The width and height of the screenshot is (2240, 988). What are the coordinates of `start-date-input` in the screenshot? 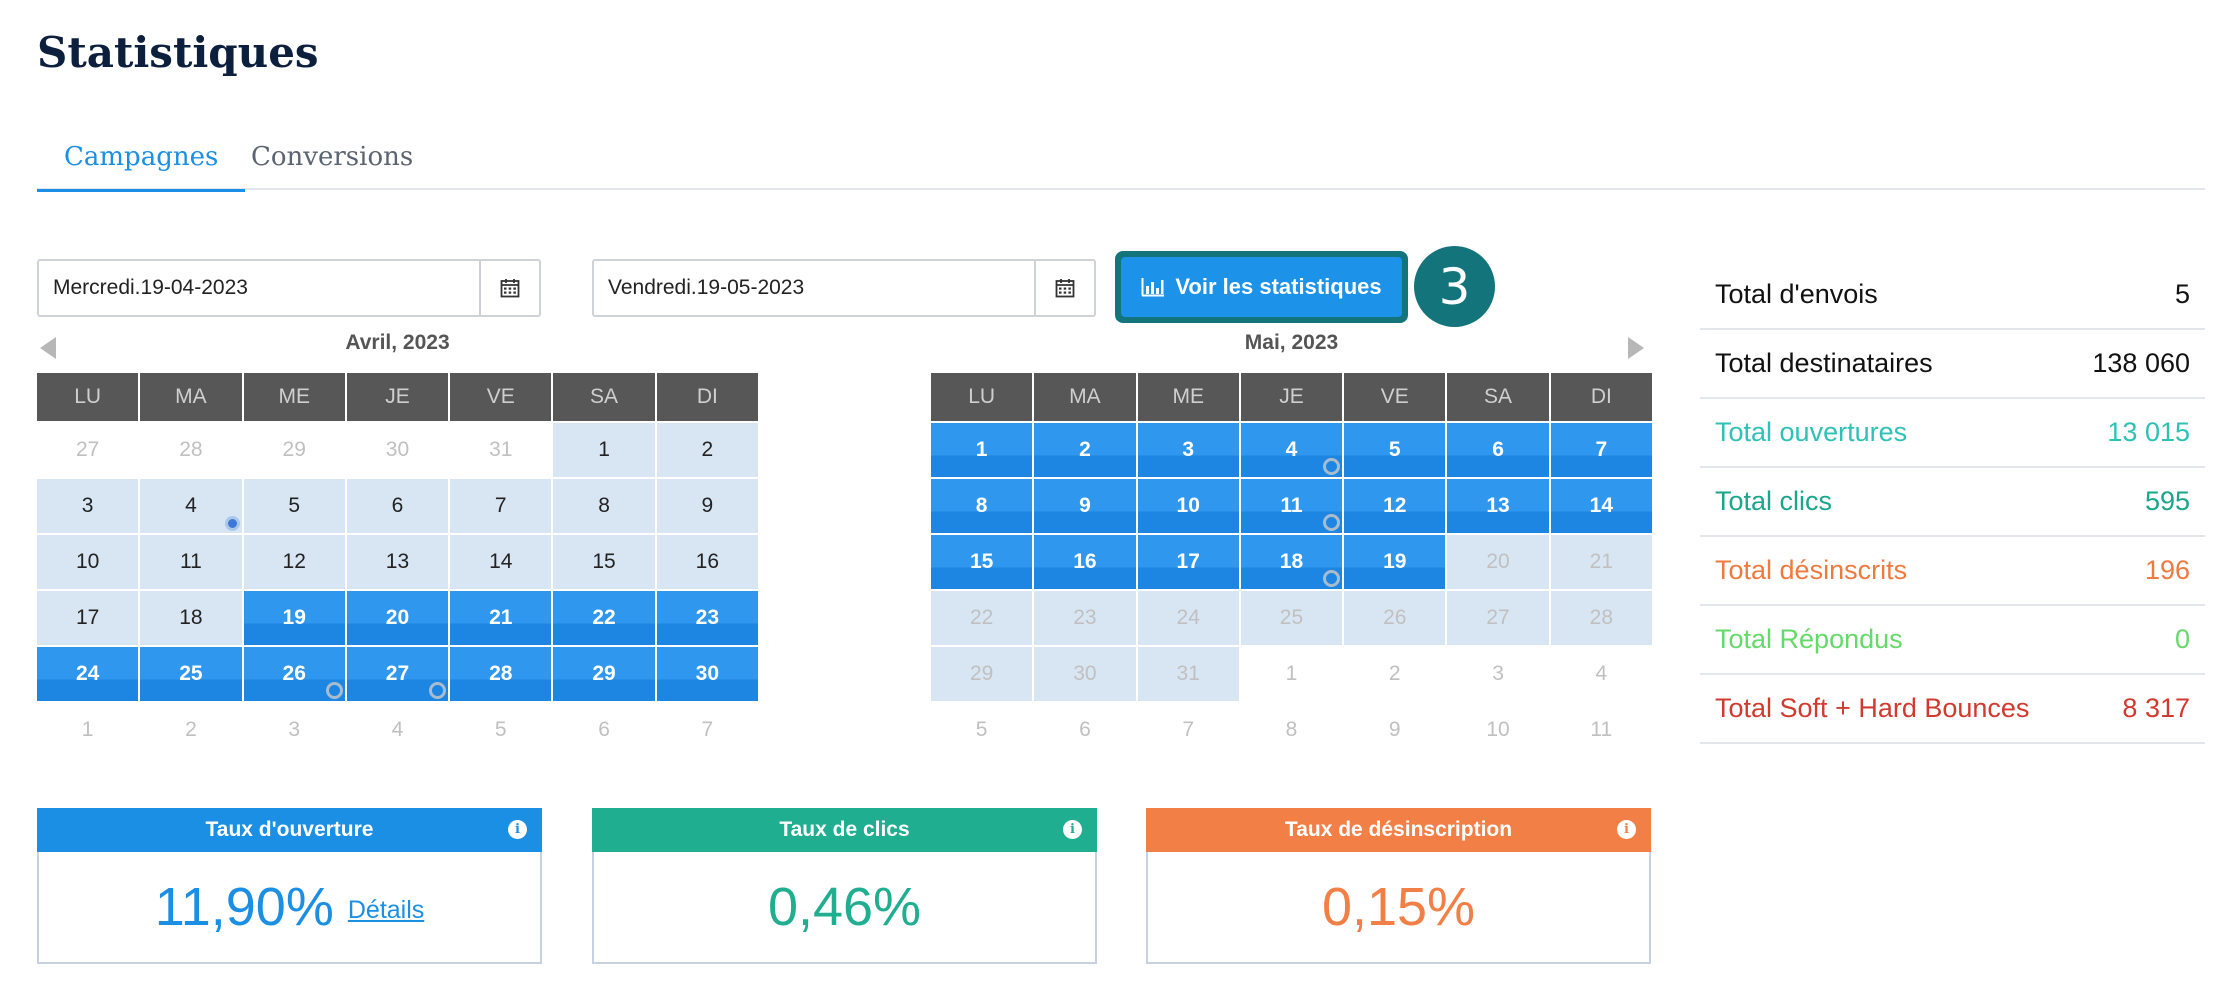 It's located at (259, 288).